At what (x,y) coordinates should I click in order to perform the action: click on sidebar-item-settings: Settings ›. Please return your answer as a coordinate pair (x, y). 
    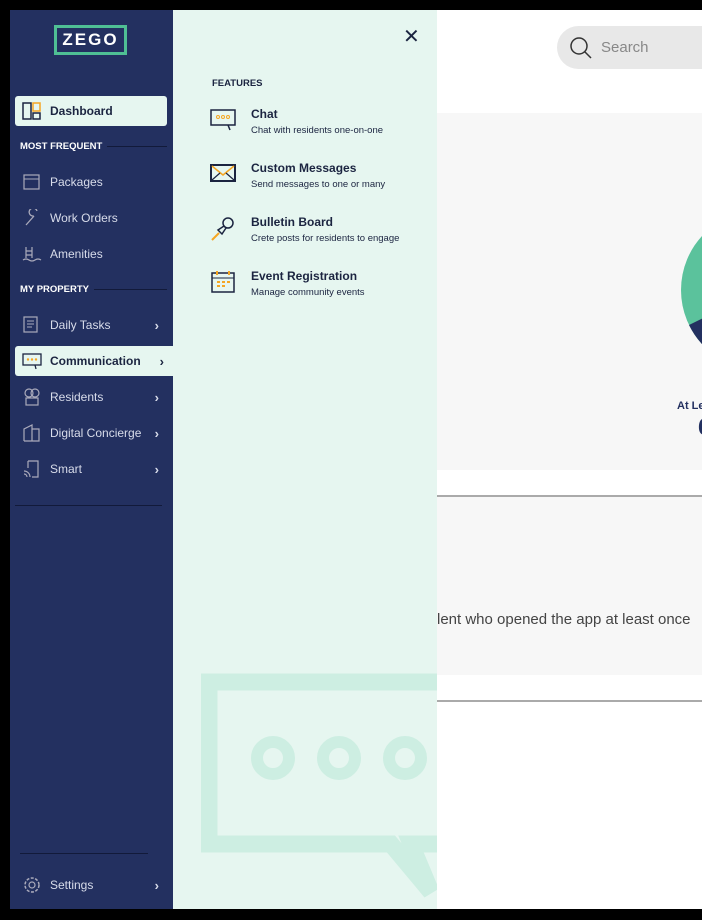
    Looking at the image, I should click on (91, 885).